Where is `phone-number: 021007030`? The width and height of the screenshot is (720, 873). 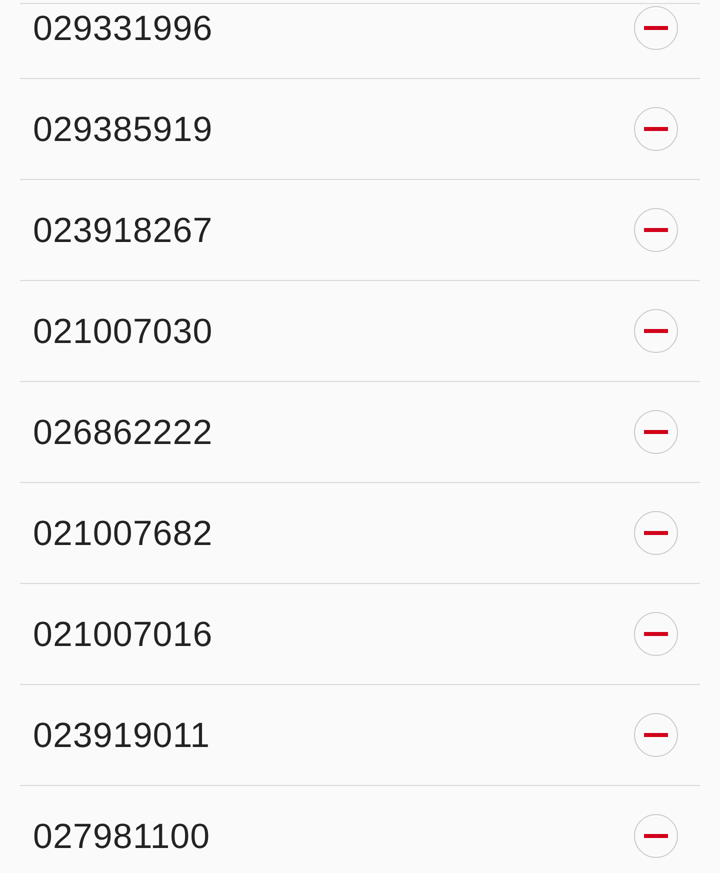 phone-number: 021007030 is located at coordinates (123, 331).